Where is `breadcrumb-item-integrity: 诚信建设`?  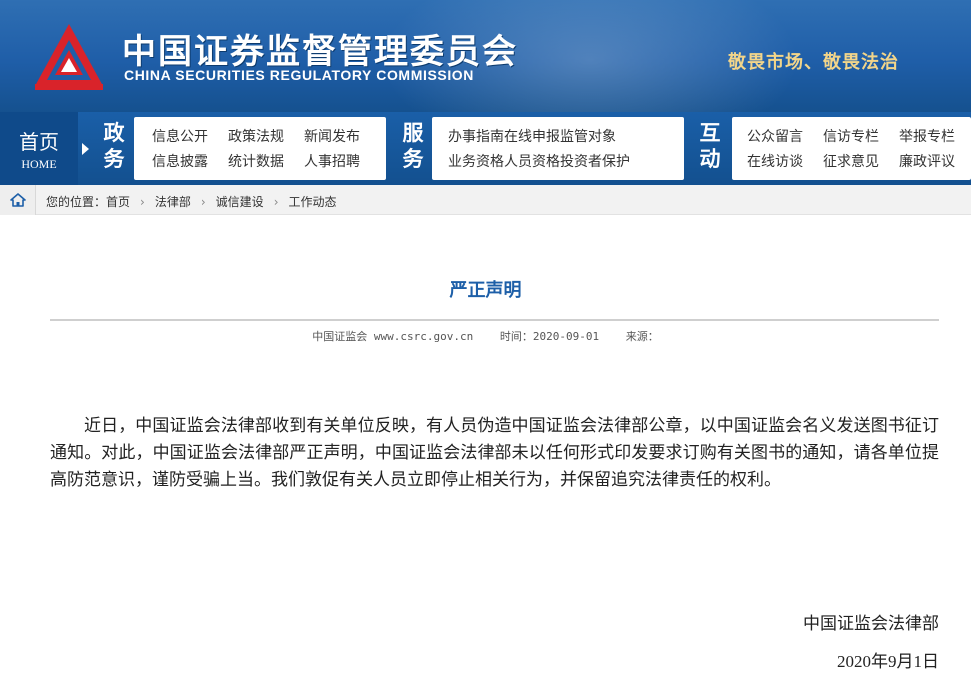 breadcrumb-item-integrity: 诚信建设 is located at coordinates (240, 202).